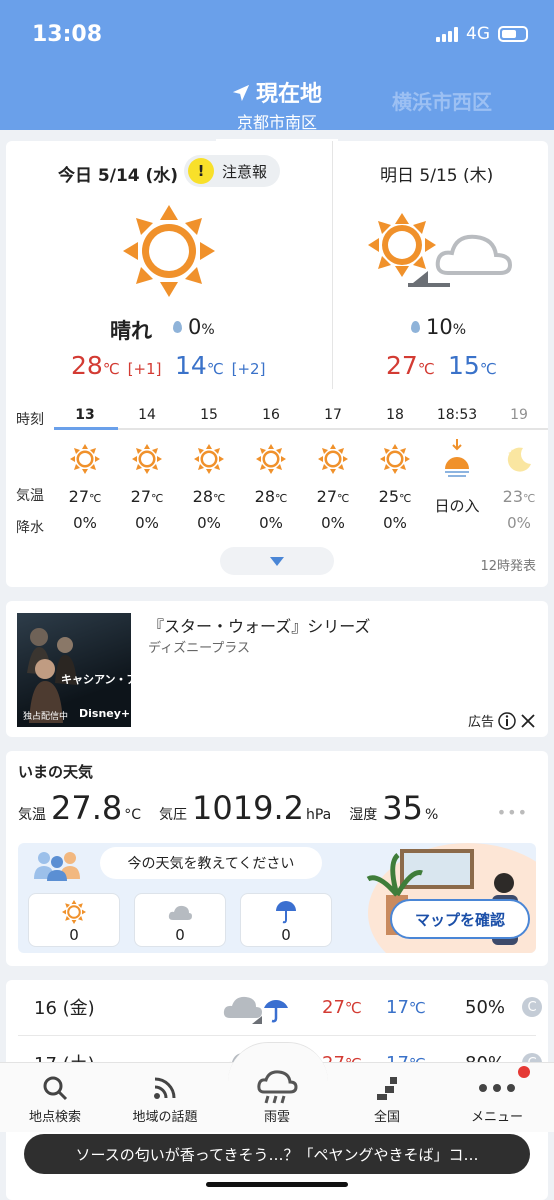  Describe the element at coordinates (286, 912) in the screenshot. I see `umbrella-icon` at that location.